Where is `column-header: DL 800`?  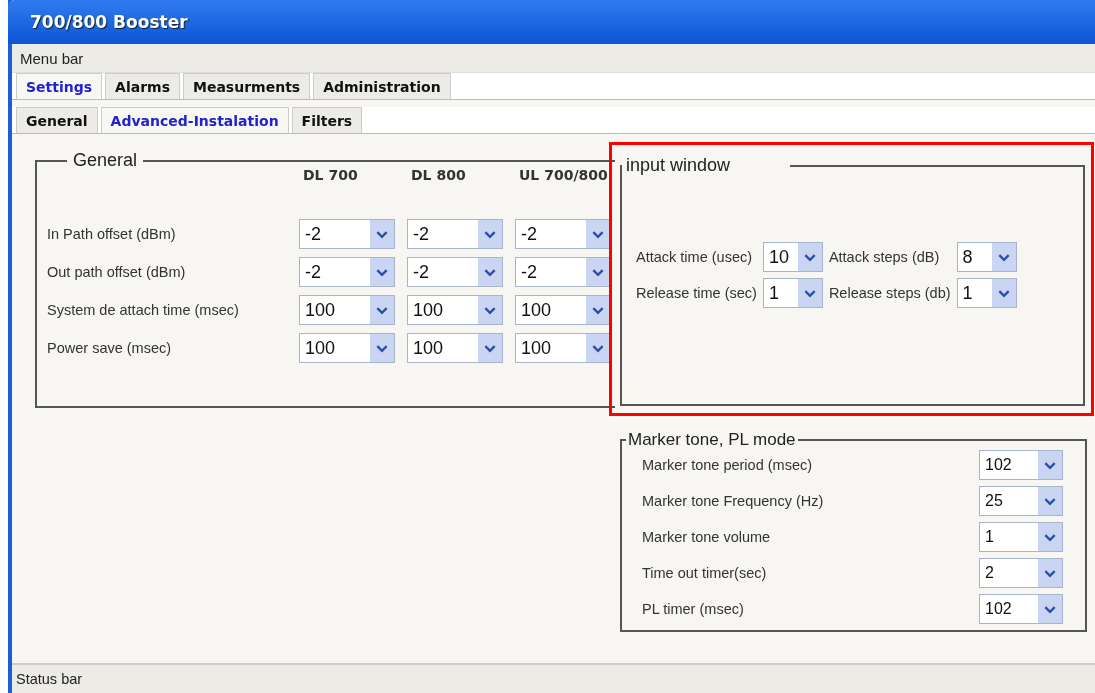 column-header: DL 800 is located at coordinates (438, 175).